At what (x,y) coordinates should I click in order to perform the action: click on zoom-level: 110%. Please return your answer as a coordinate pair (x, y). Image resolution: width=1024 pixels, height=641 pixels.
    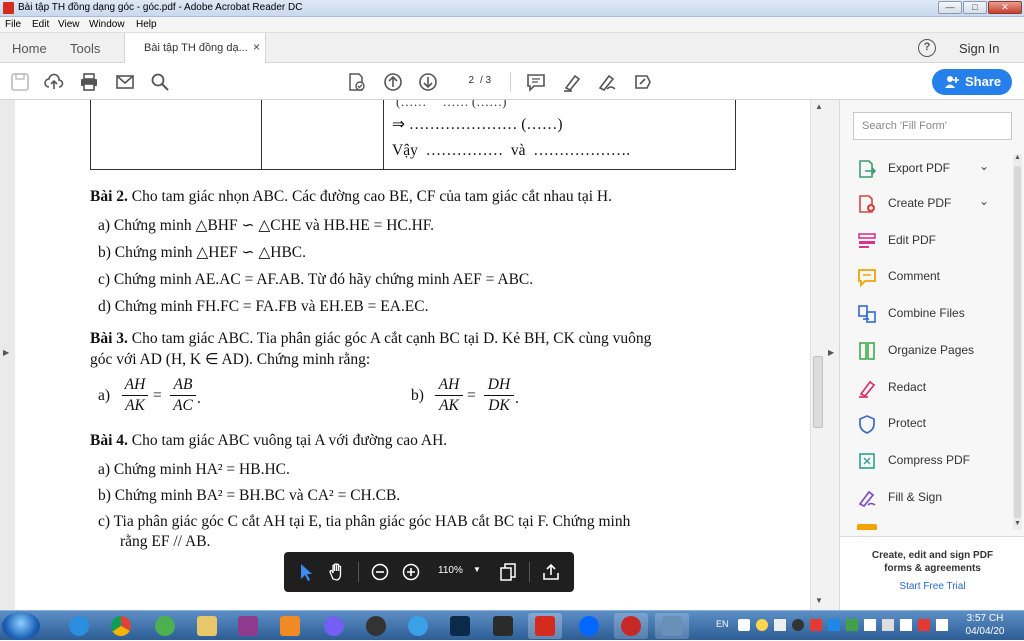
    Looking at the image, I should click on (450, 570).